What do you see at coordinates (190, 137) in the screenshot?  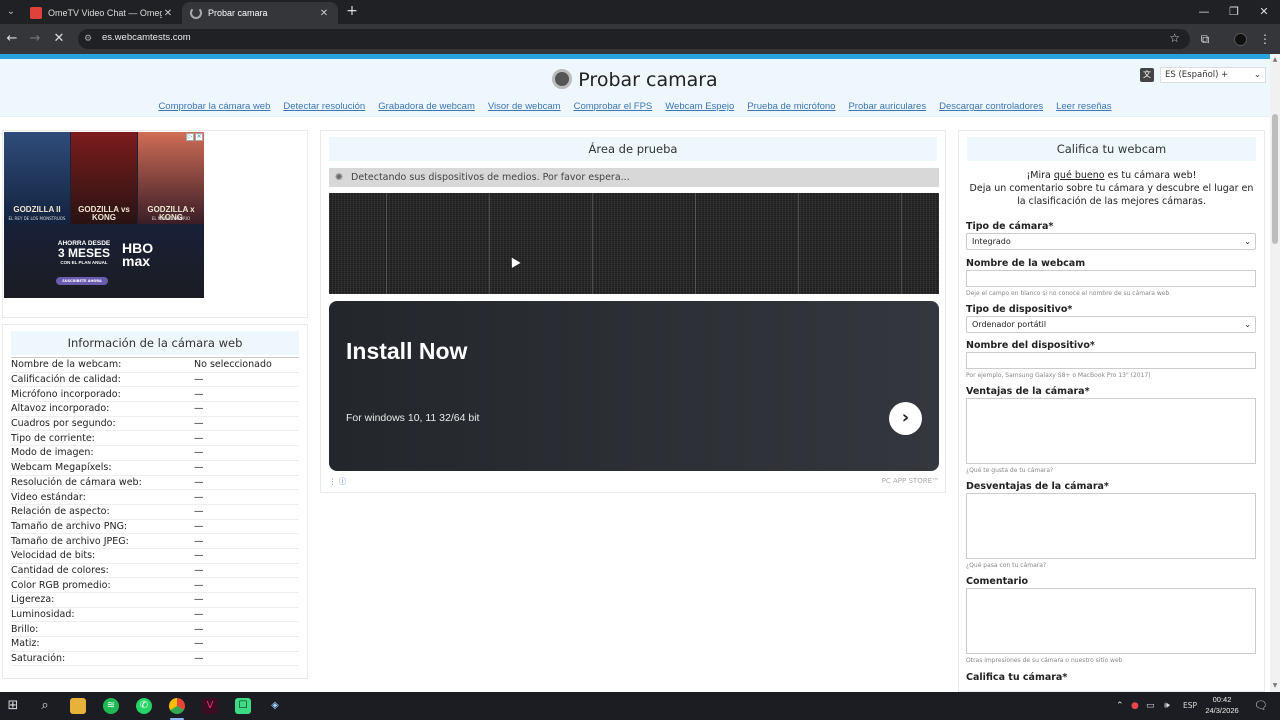 I see `adchoices-icon: ▷` at bounding box center [190, 137].